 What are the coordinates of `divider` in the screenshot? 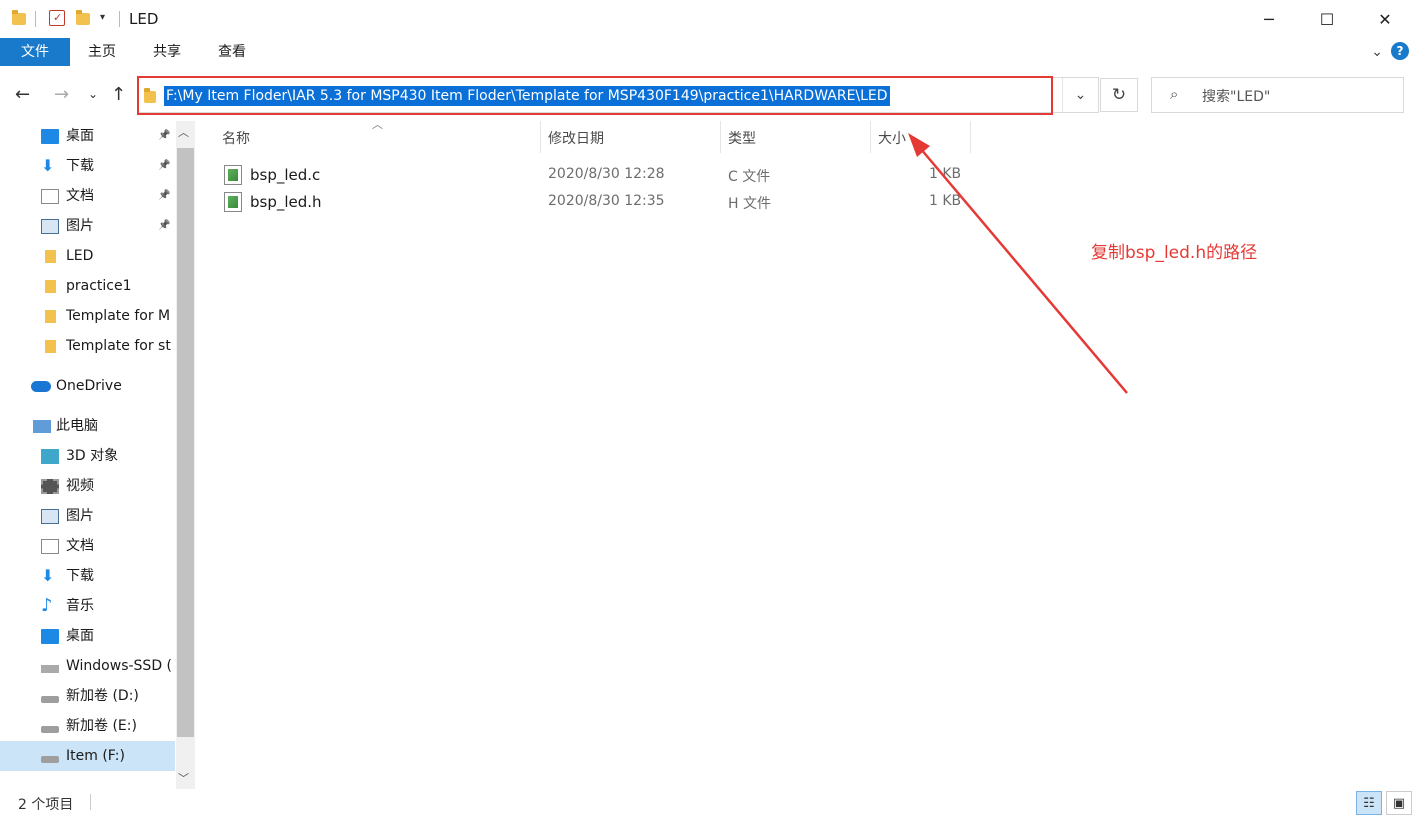 It's located at (90, 802).